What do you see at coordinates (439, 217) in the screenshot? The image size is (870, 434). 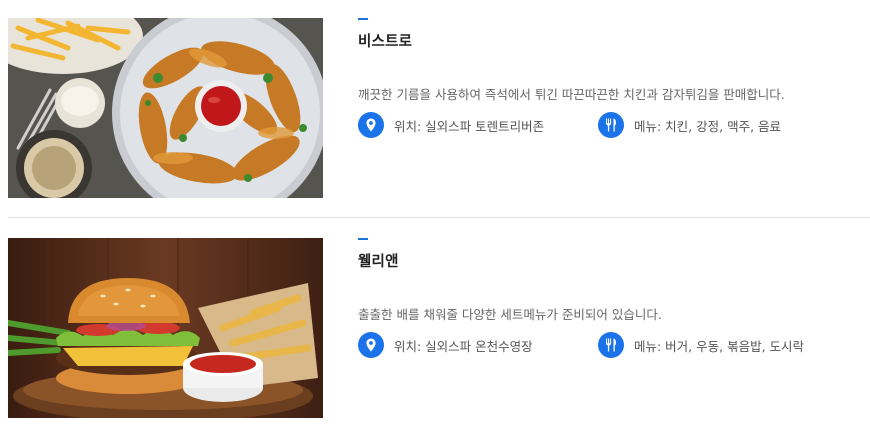 I see `card-divider` at bounding box center [439, 217].